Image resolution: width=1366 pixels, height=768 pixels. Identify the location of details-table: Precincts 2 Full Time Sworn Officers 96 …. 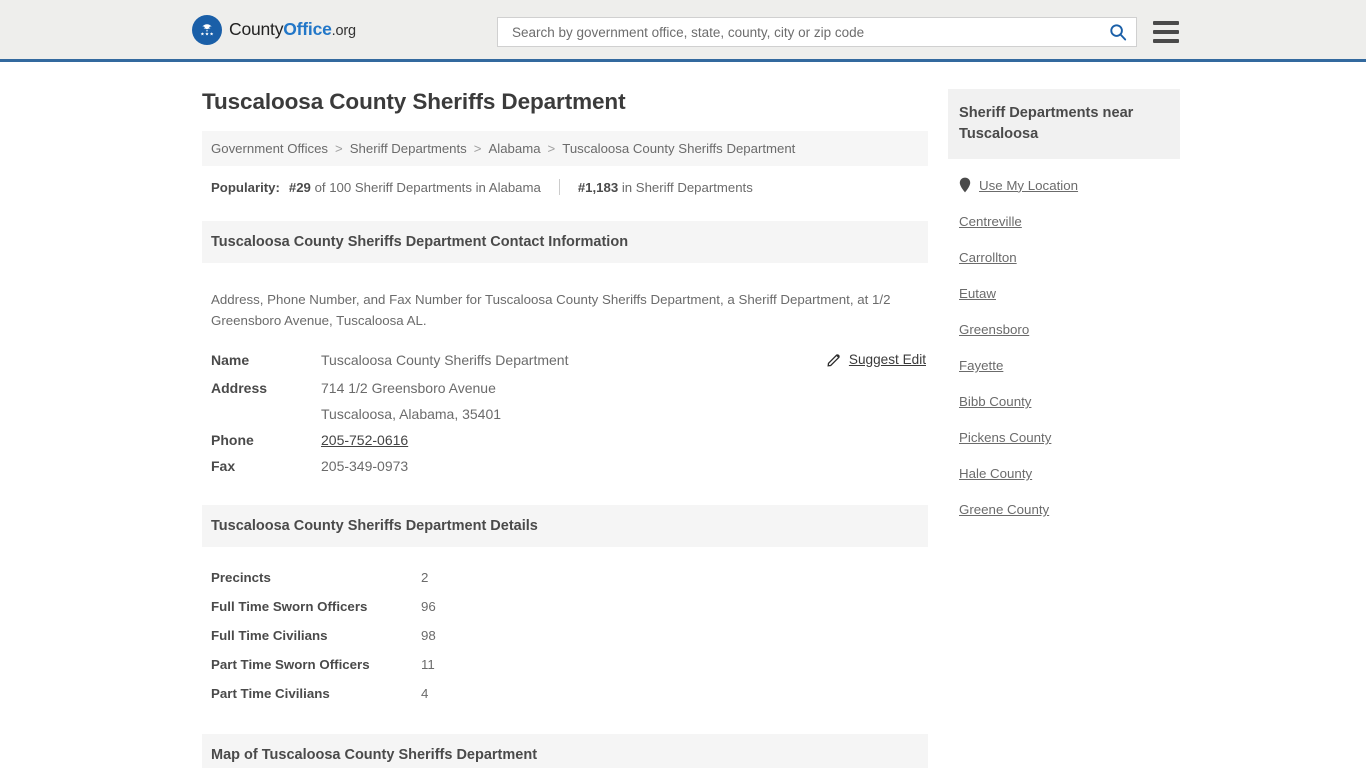
(565, 635).